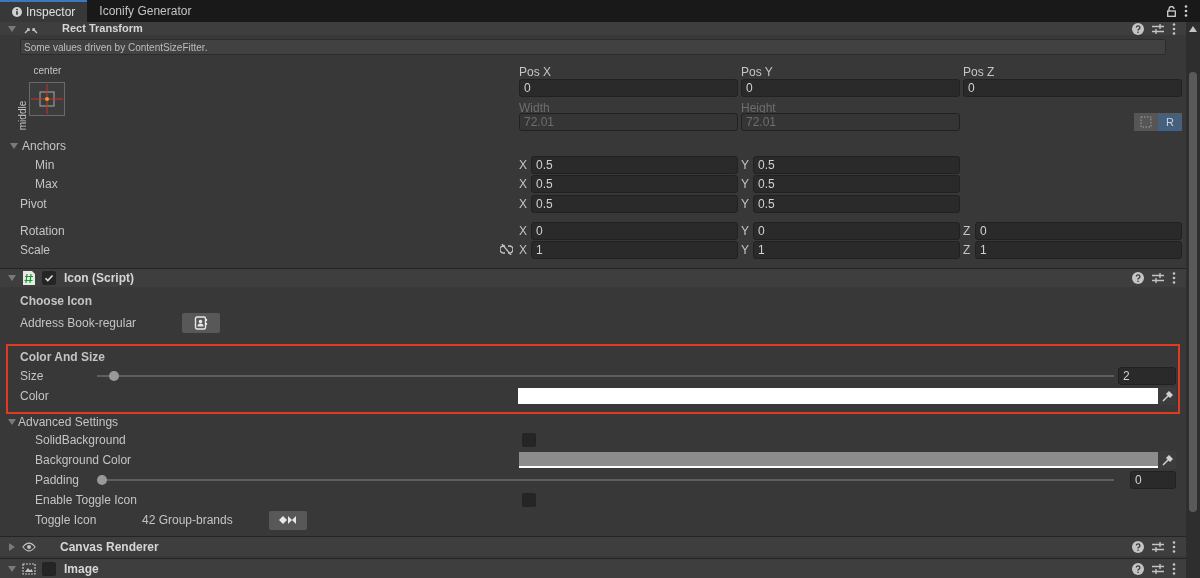 The width and height of the screenshot is (1200, 578). I want to click on field-label: SolidBackground, so click(81, 440).